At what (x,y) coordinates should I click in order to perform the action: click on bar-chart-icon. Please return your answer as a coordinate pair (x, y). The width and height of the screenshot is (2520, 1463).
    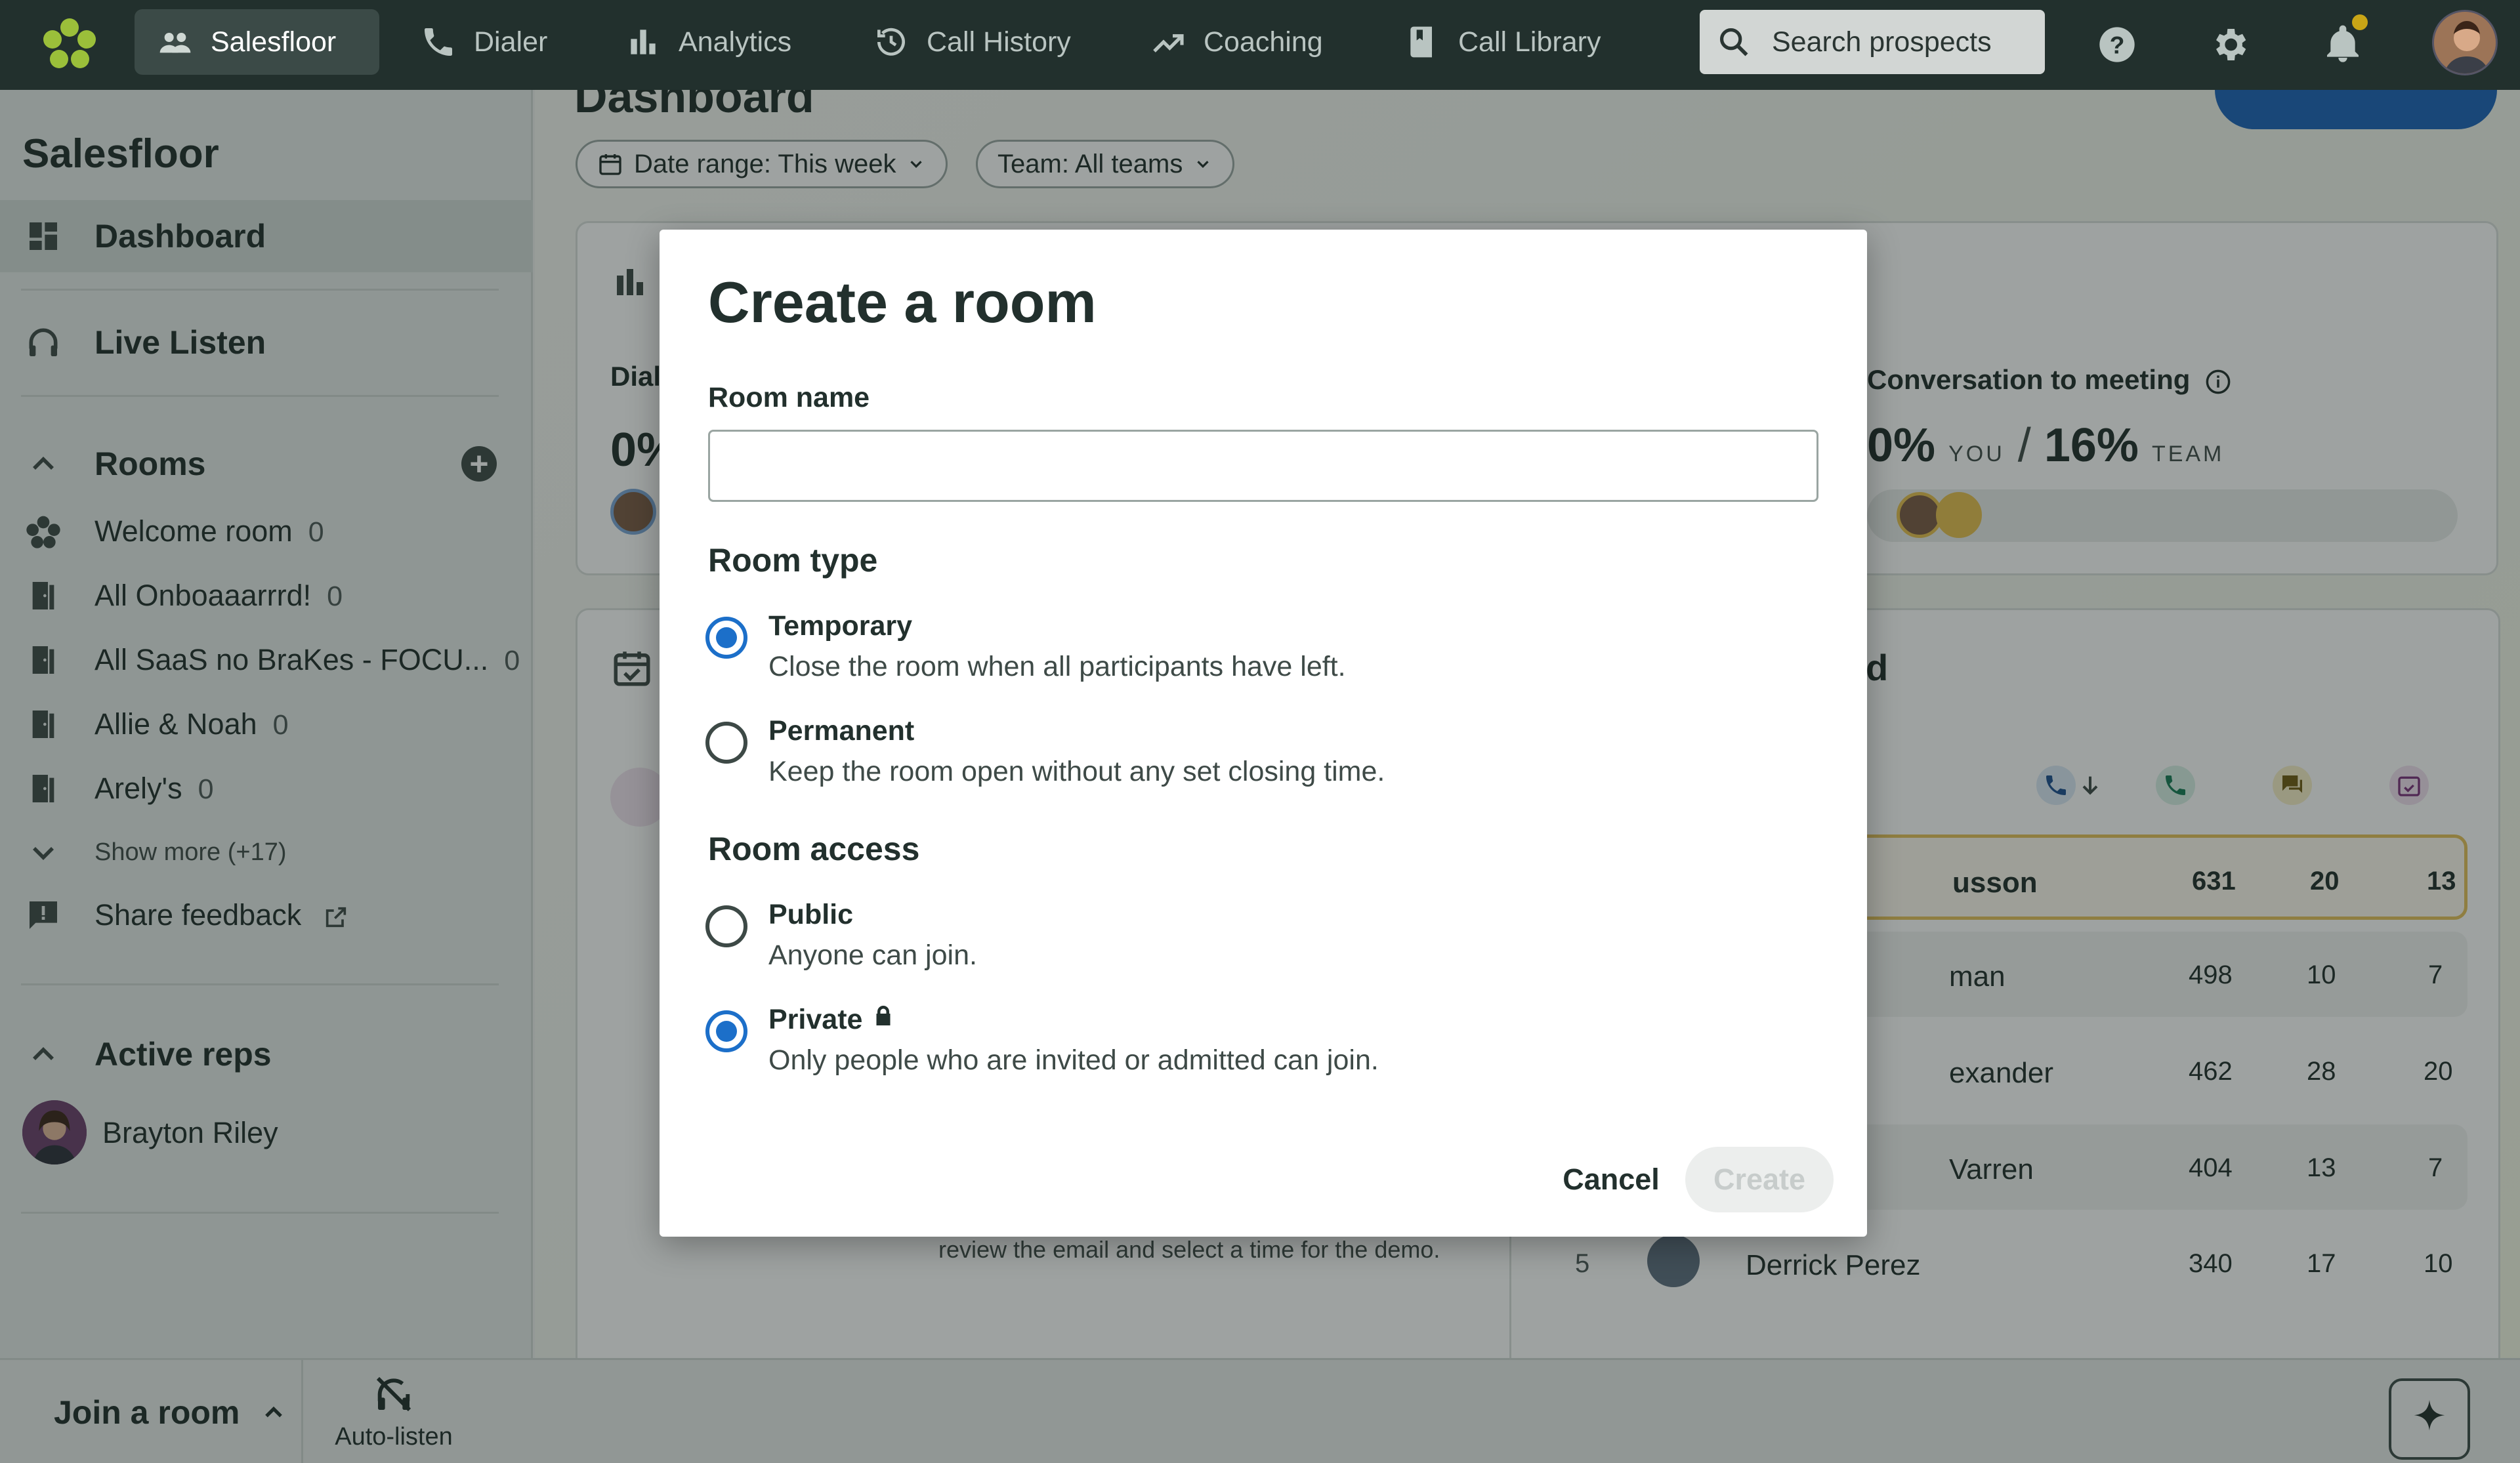
    Looking at the image, I should click on (643, 42).